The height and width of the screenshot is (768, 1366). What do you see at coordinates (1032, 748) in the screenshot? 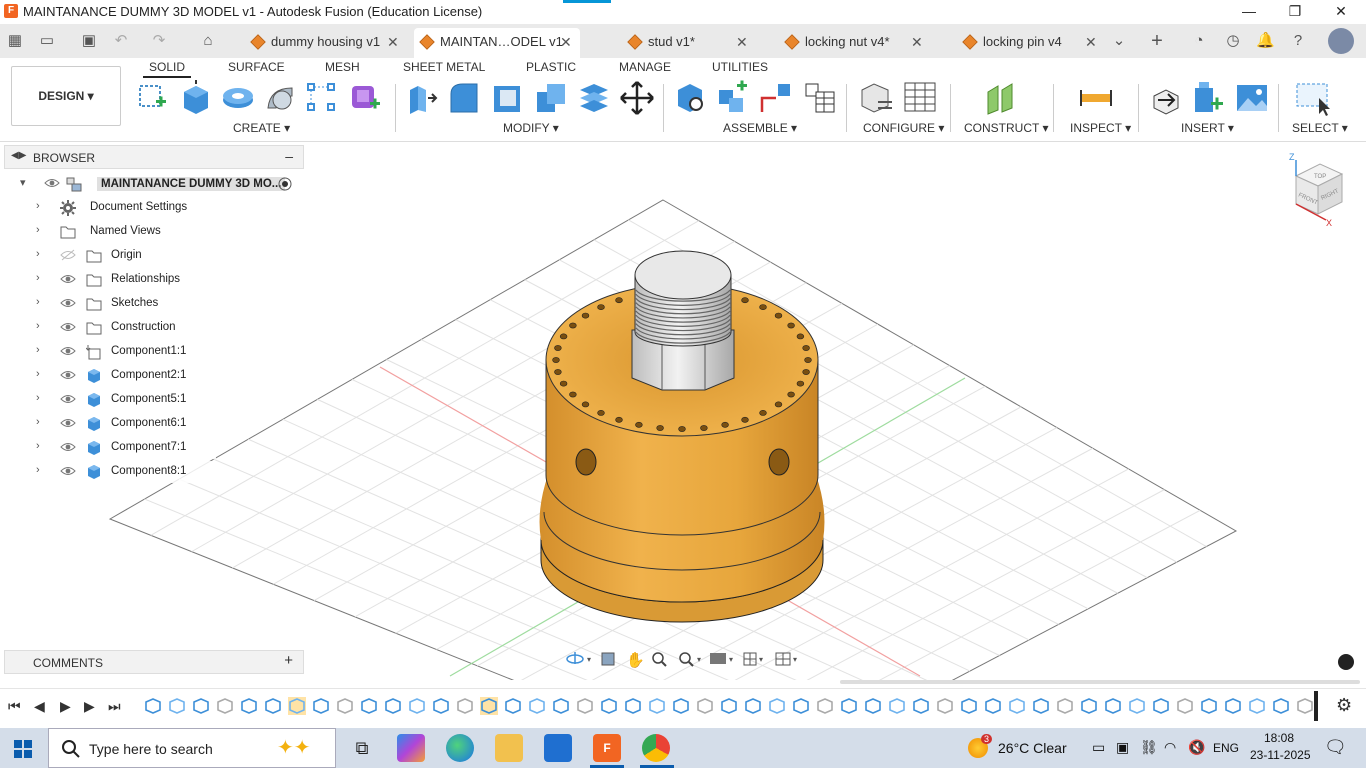
I see `weather-text: 26°C Clear` at bounding box center [1032, 748].